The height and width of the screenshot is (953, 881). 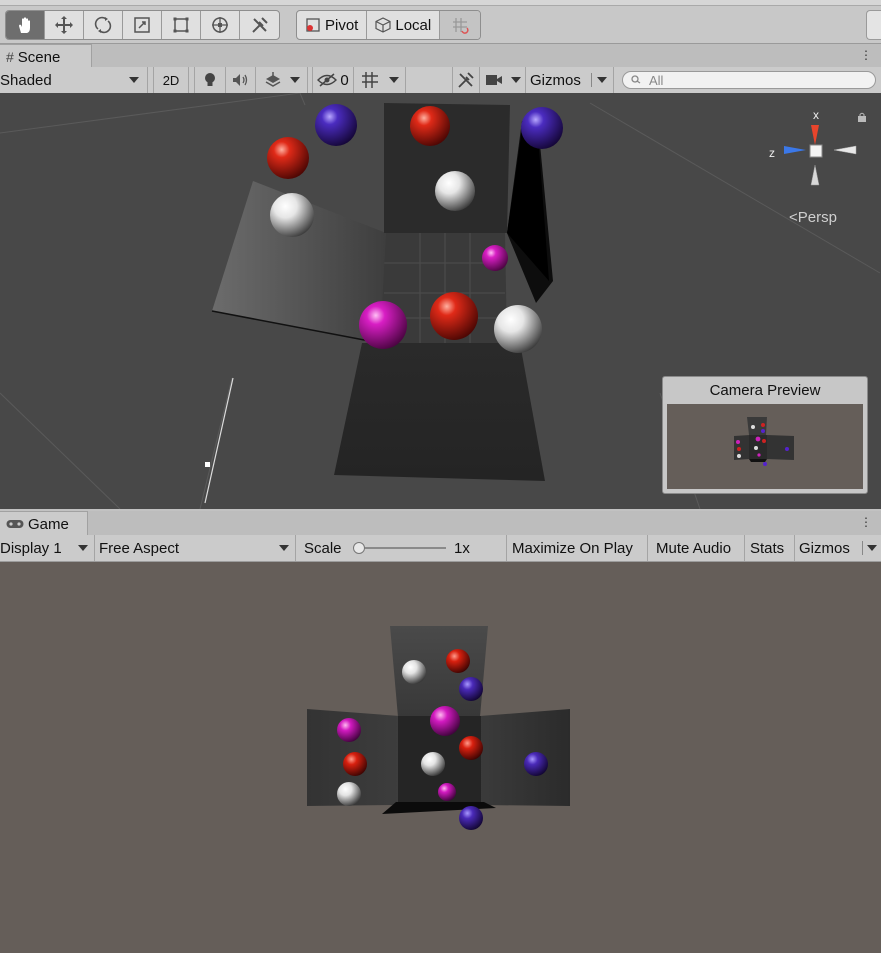 What do you see at coordinates (195, 548) in the screenshot?
I see `aspect-dropdown: Free Aspect` at bounding box center [195, 548].